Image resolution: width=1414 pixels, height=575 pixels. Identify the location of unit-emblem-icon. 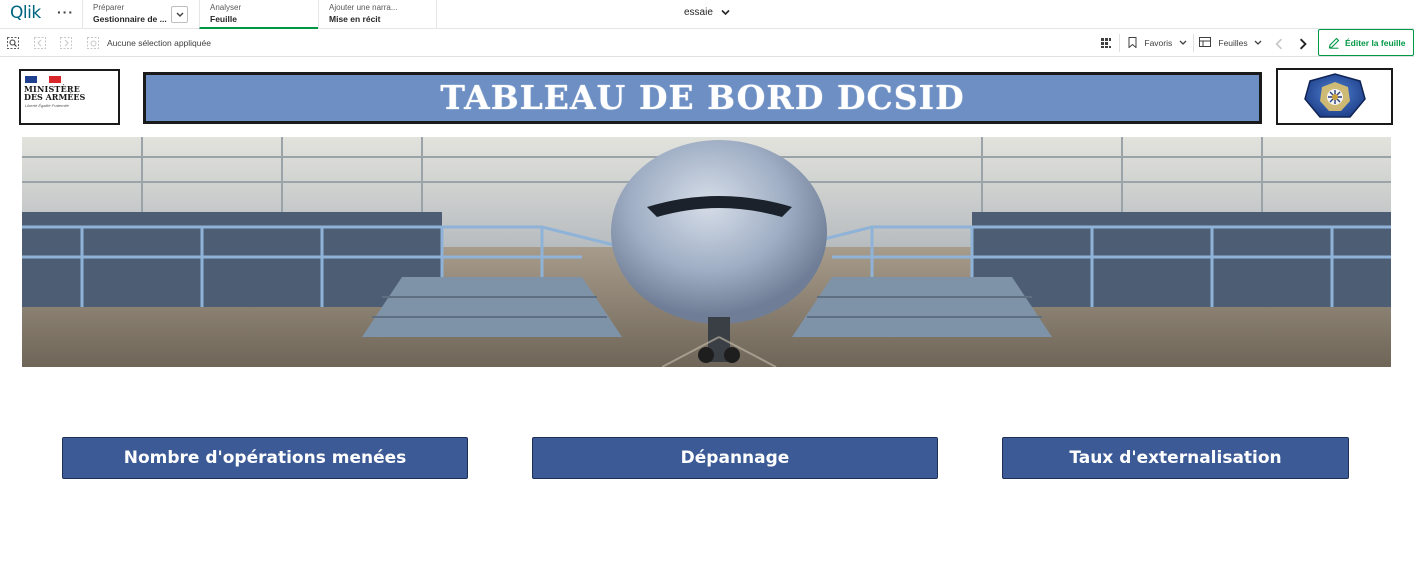
(1335, 95).